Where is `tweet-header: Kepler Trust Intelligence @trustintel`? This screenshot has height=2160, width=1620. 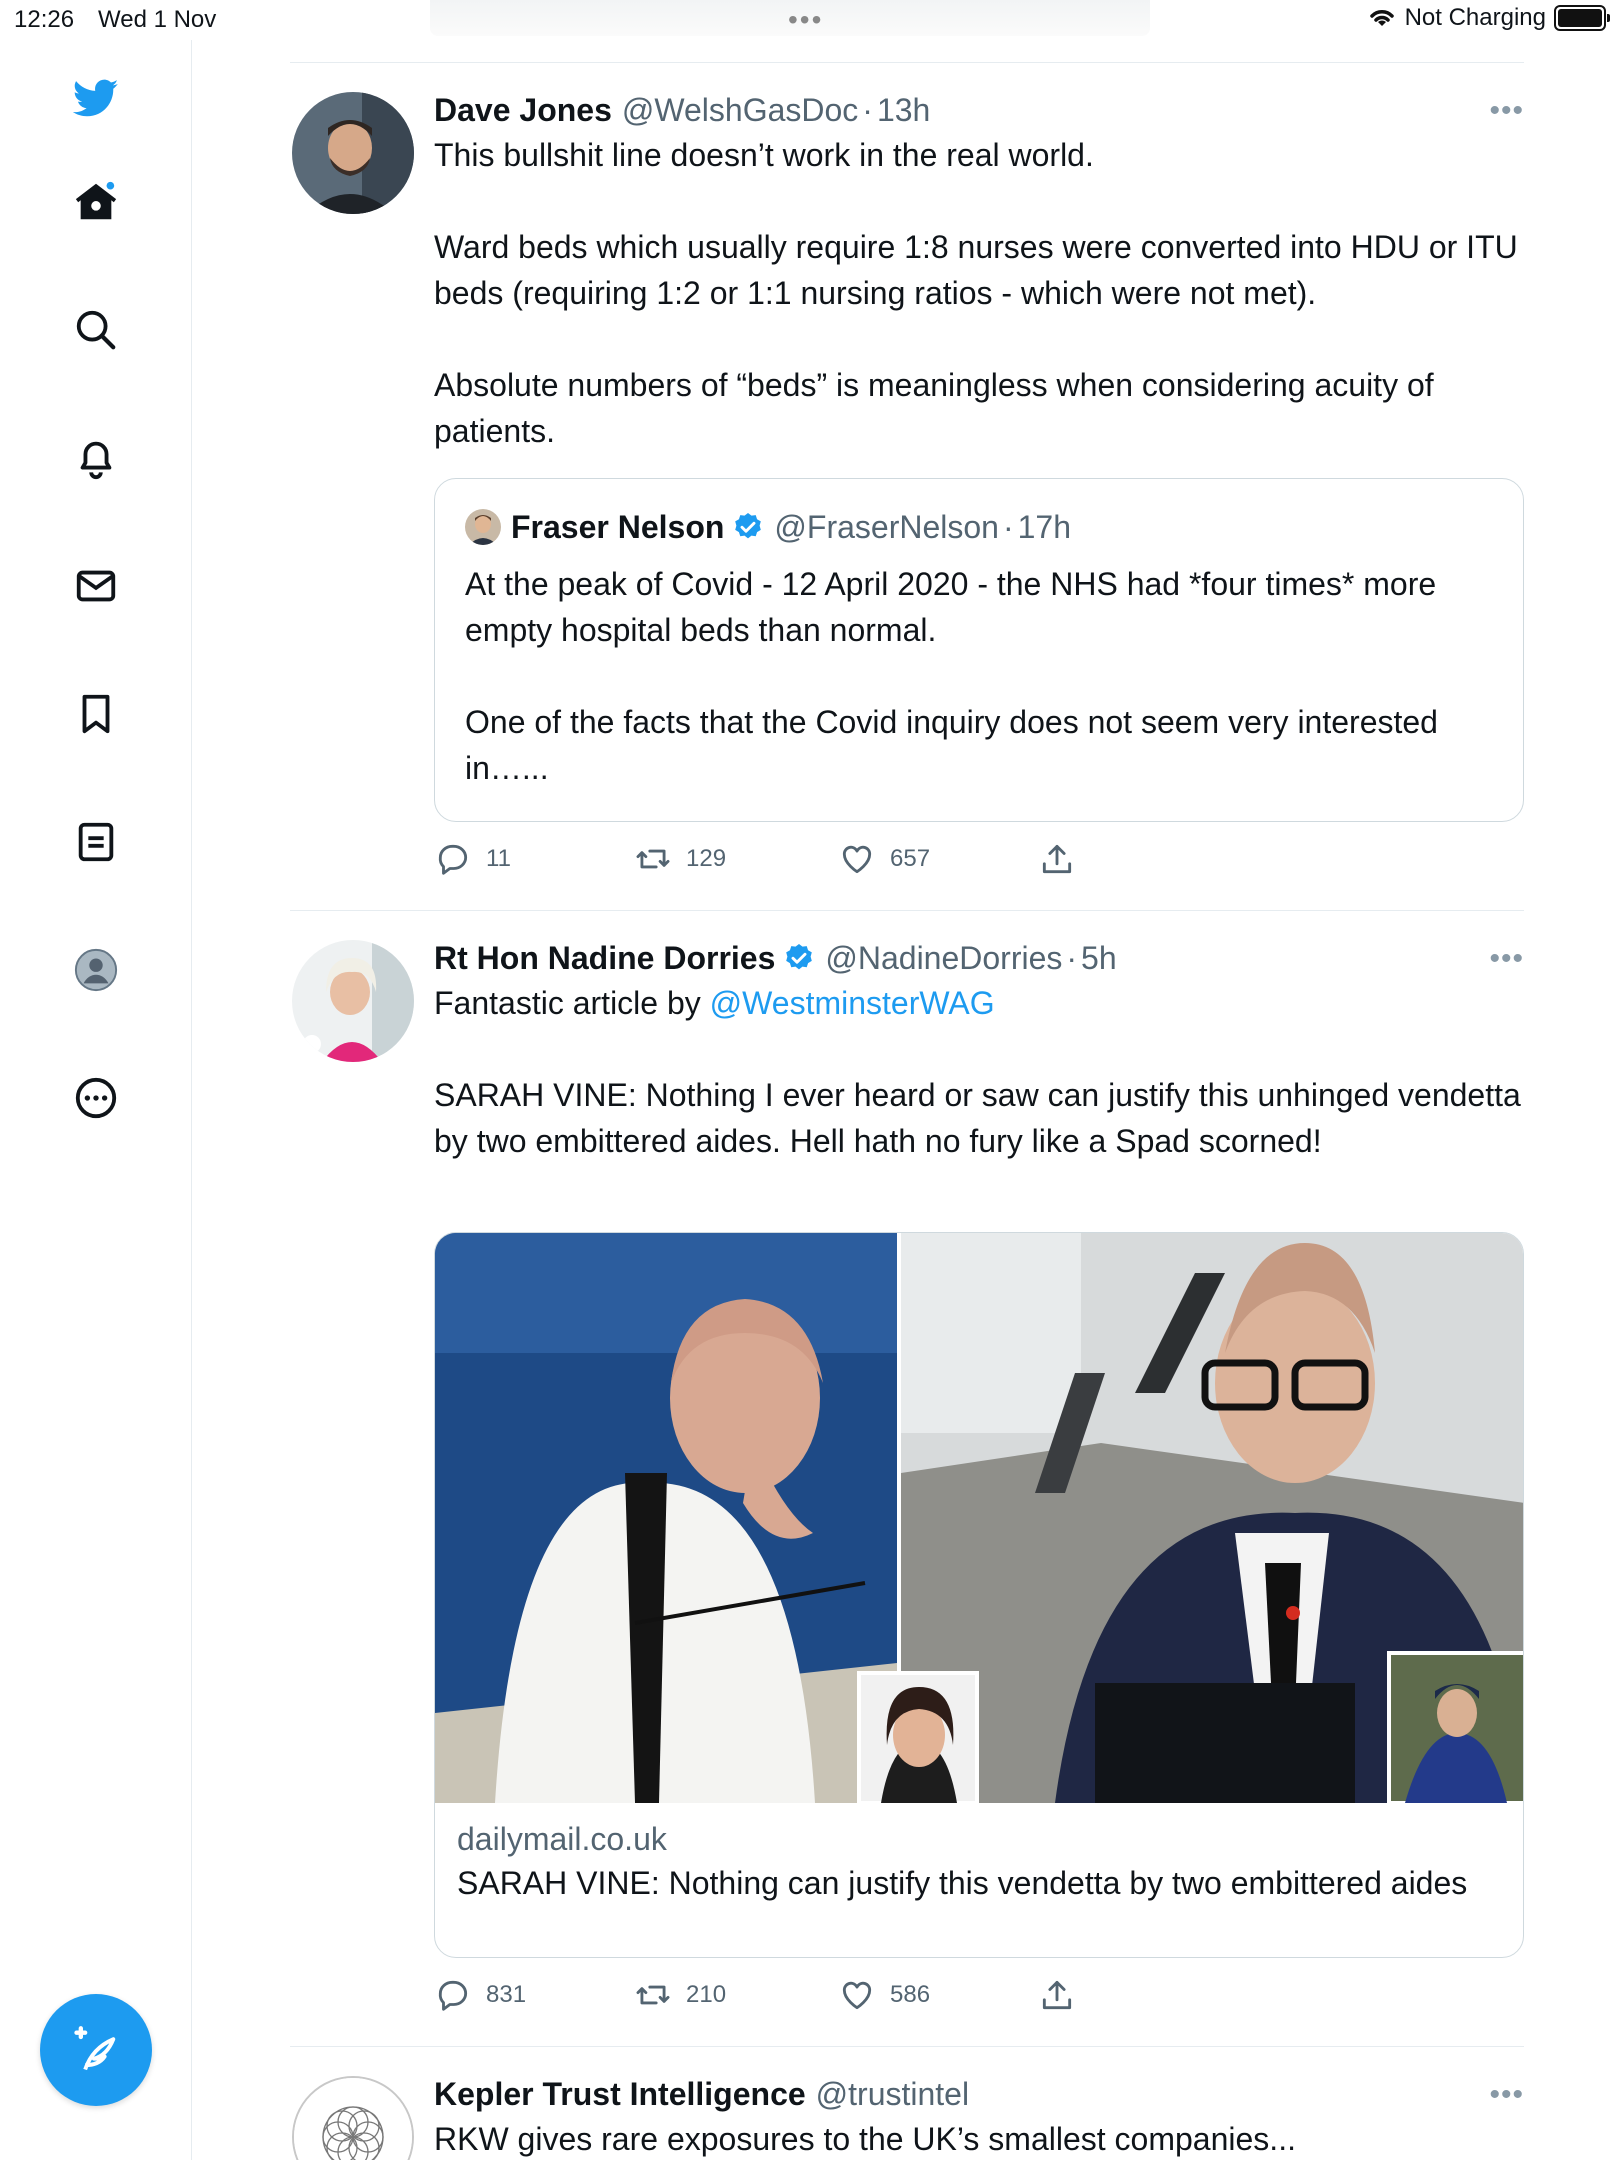 tweet-header: Kepler Trust Intelligence @trustintel is located at coordinates (979, 2094).